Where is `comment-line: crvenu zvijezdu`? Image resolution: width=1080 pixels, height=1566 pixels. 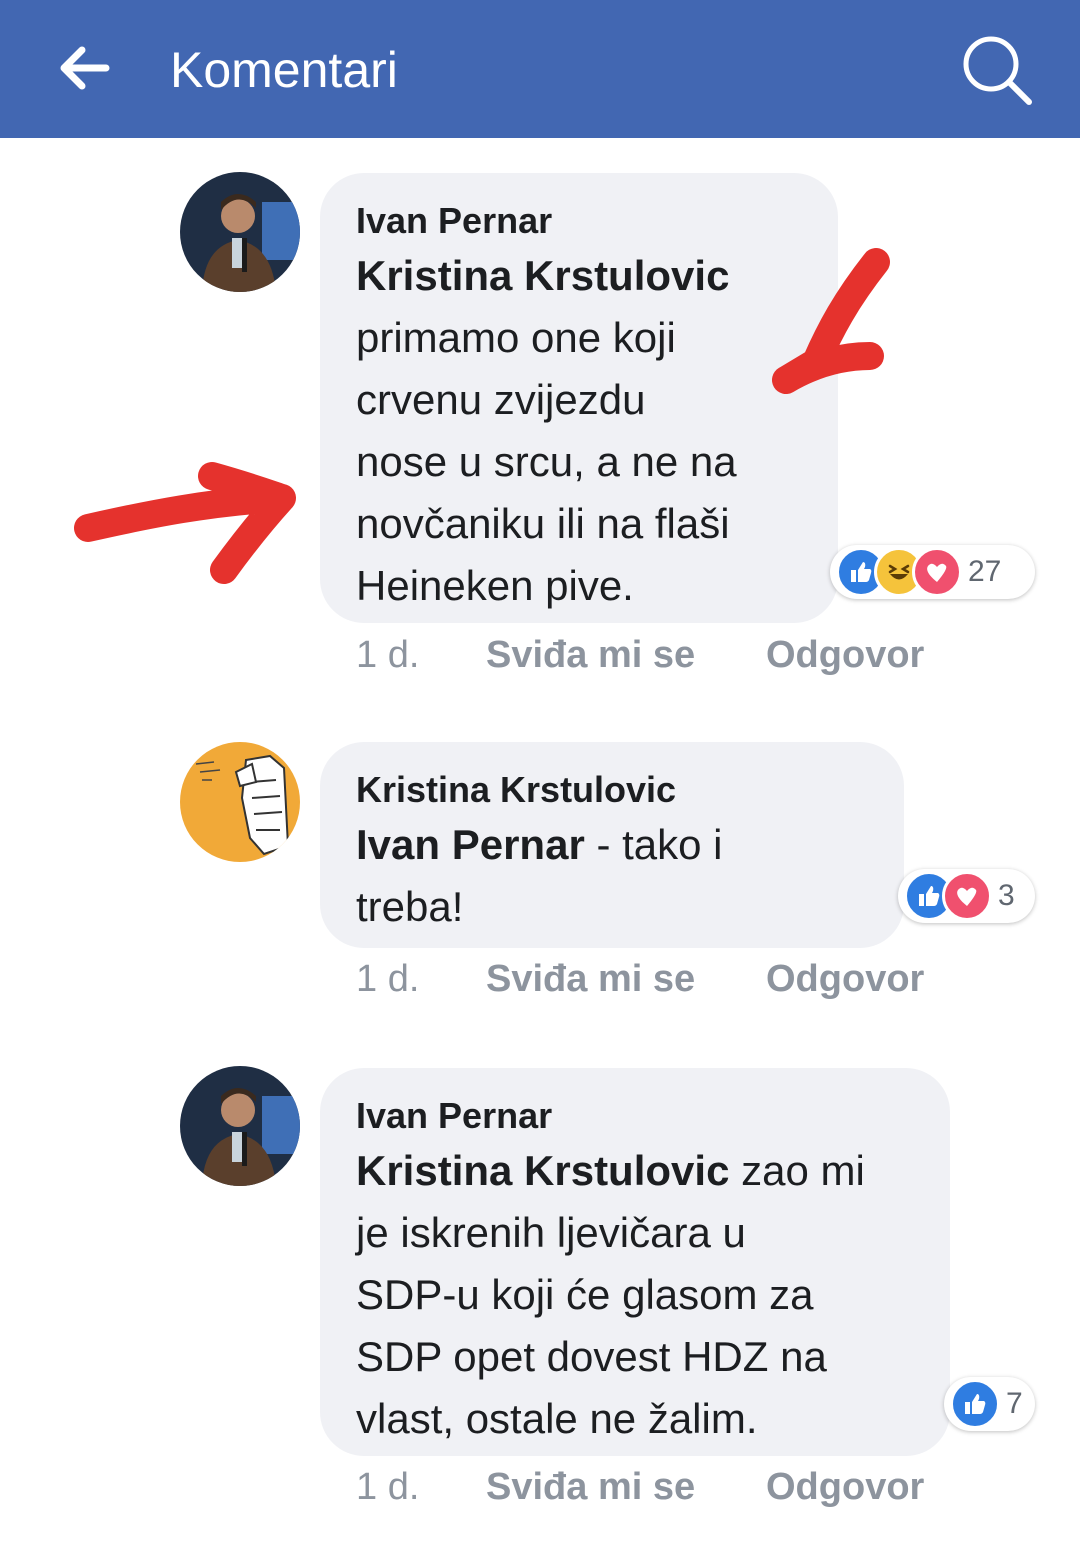 comment-line: crvenu zvijezdu is located at coordinates (579, 400).